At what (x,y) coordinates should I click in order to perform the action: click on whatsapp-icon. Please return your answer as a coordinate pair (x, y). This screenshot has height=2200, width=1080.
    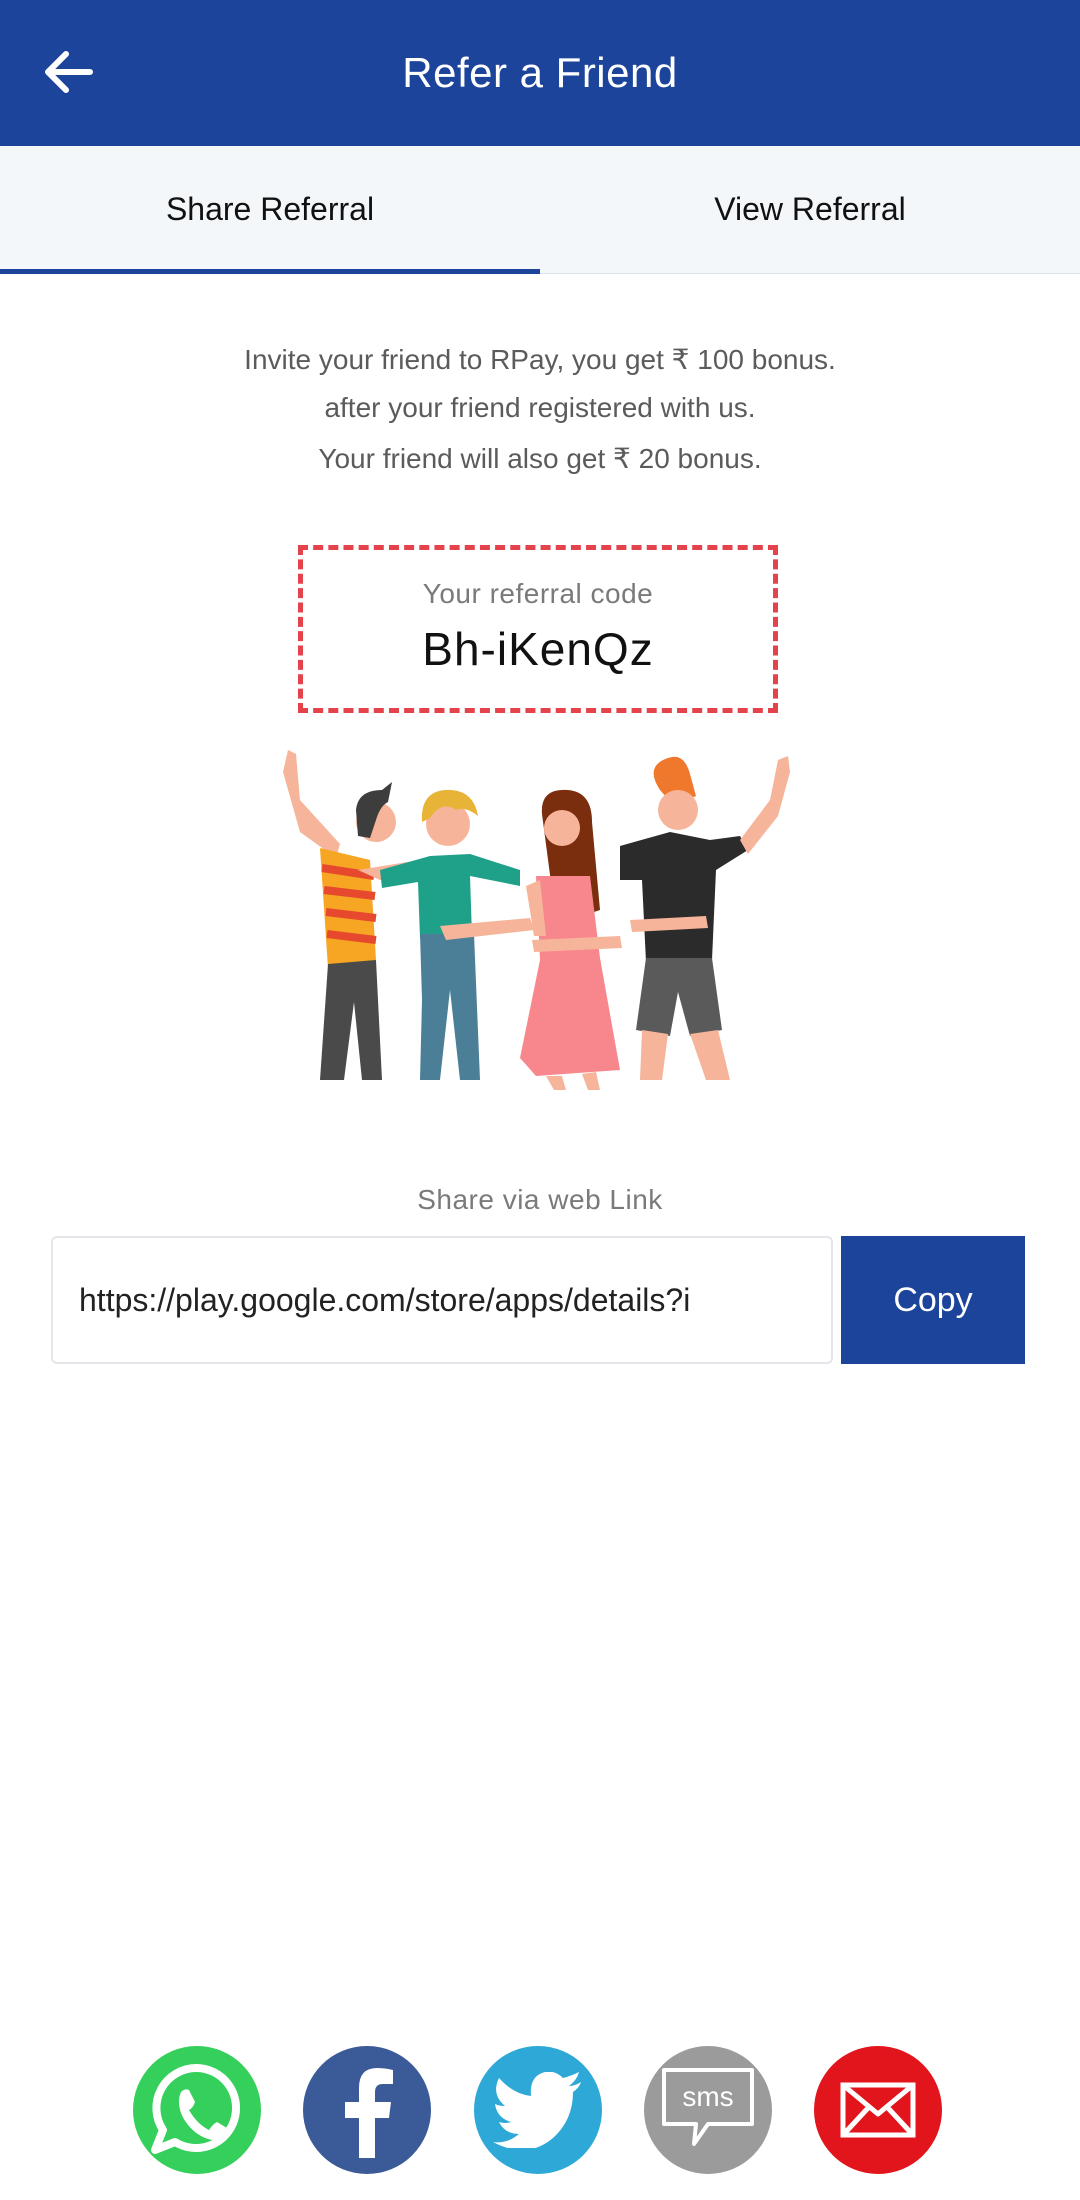
    Looking at the image, I should click on (196, 2108).